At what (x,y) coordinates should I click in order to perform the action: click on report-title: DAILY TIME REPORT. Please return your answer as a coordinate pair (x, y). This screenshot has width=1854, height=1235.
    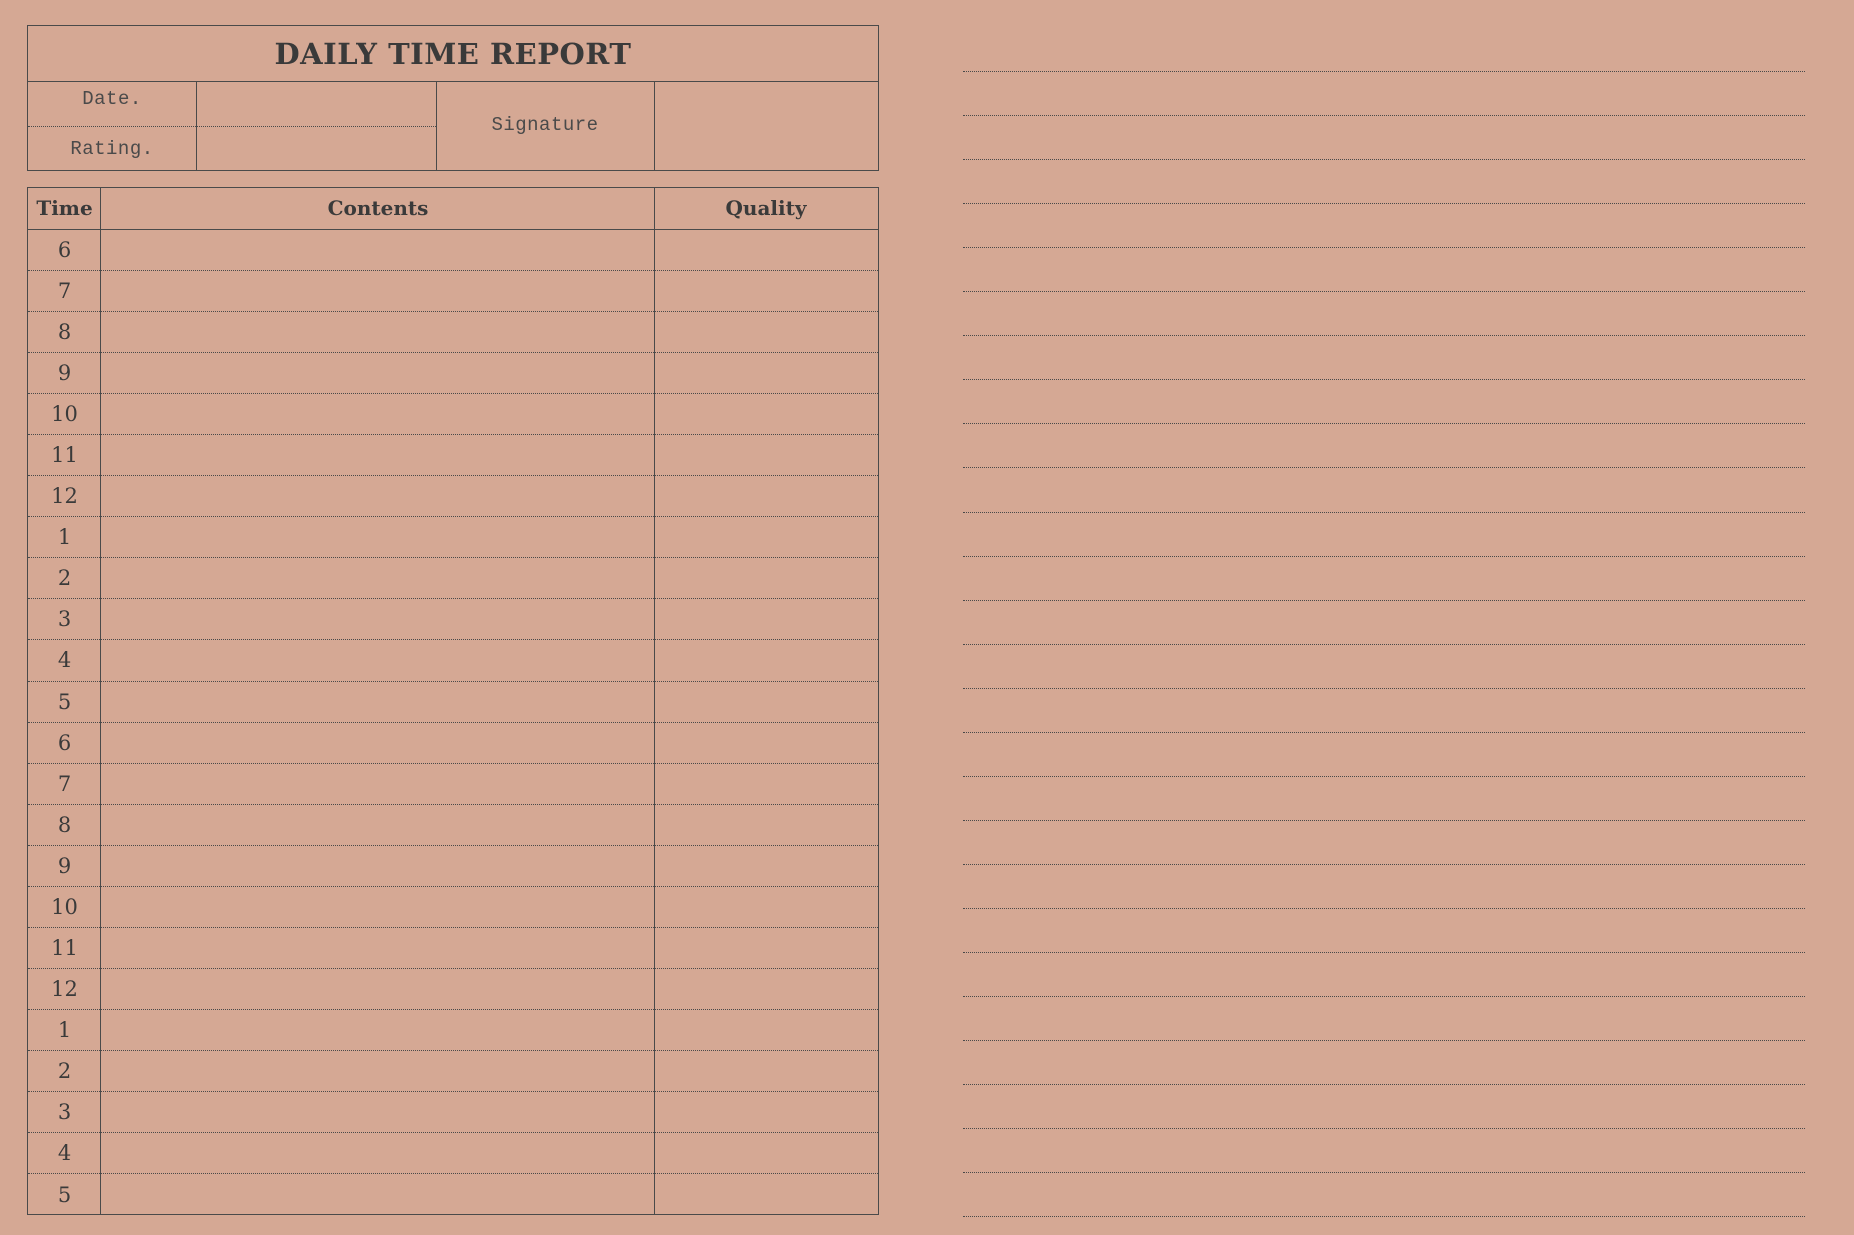
    Looking at the image, I should click on (453, 54).